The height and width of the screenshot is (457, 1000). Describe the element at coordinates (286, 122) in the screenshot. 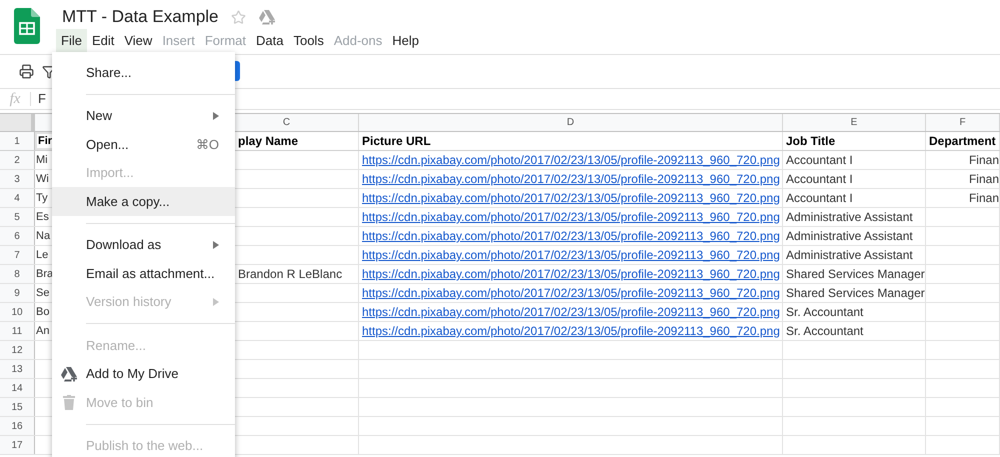

I see `column-header: C` at that location.